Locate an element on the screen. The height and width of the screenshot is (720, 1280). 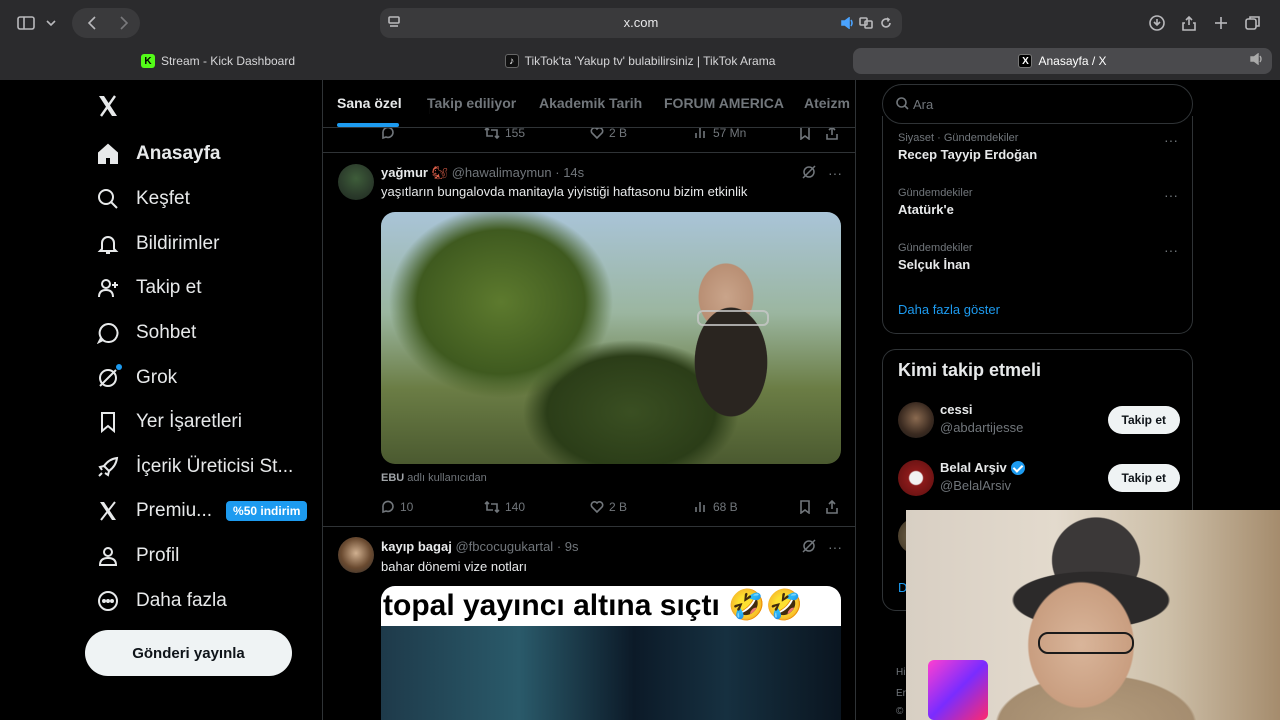
tab-for-you: Sana özel is located at coordinates (369, 103).